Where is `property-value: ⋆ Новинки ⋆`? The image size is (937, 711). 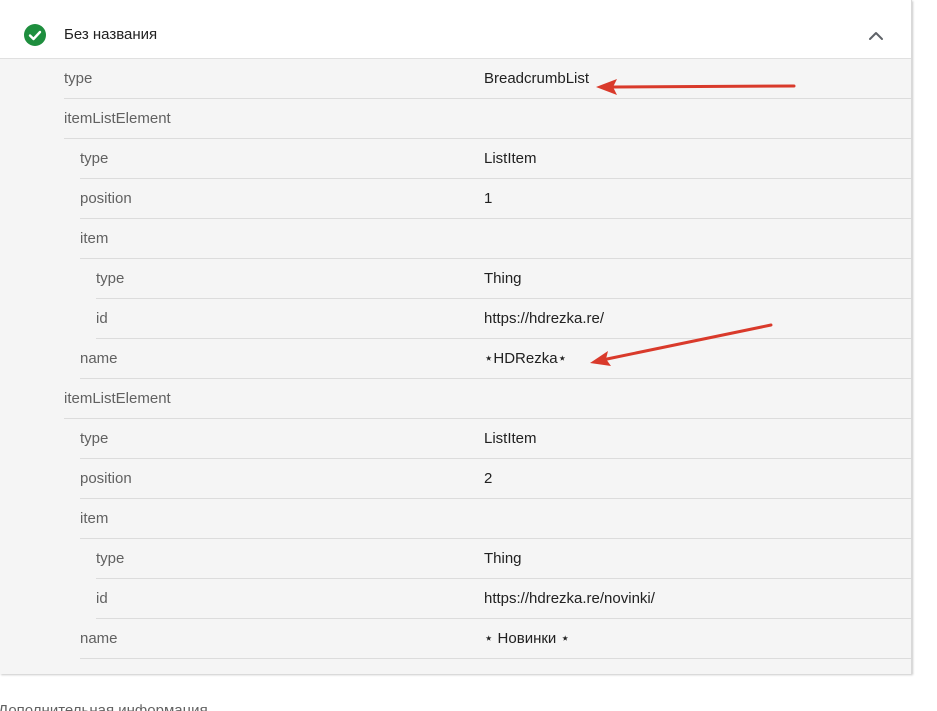 property-value: ⋆ Новинки ⋆ is located at coordinates (527, 638).